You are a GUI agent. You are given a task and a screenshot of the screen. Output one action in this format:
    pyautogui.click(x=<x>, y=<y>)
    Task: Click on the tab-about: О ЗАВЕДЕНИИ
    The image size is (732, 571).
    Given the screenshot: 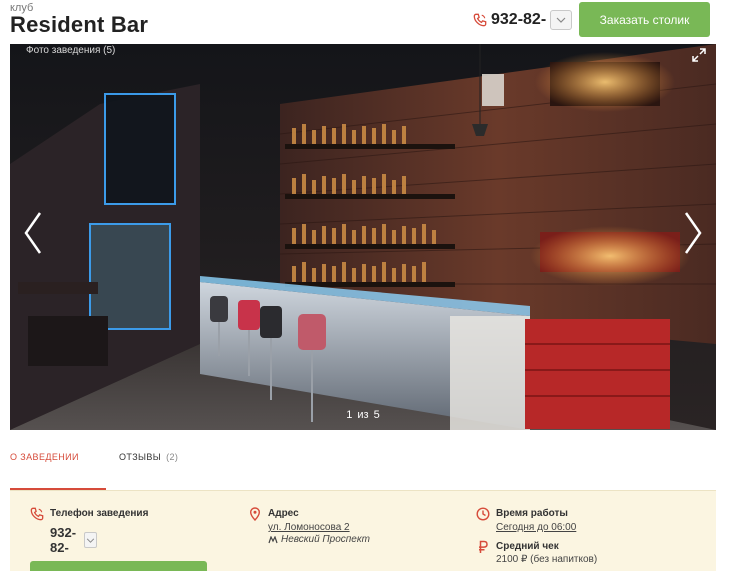 What is the action you would take?
    pyautogui.click(x=44, y=457)
    